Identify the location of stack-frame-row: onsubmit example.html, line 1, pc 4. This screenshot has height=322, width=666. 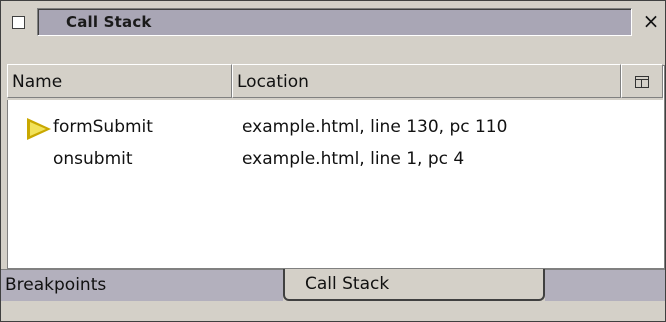
(335, 162).